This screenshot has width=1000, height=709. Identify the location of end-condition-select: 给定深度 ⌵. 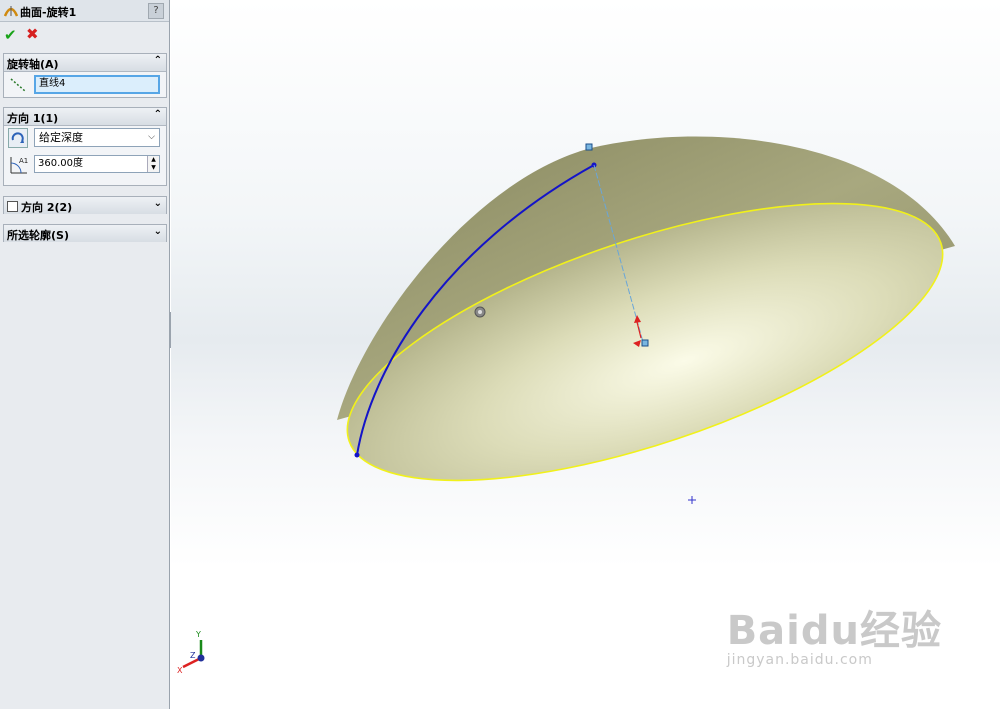
(97, 137).